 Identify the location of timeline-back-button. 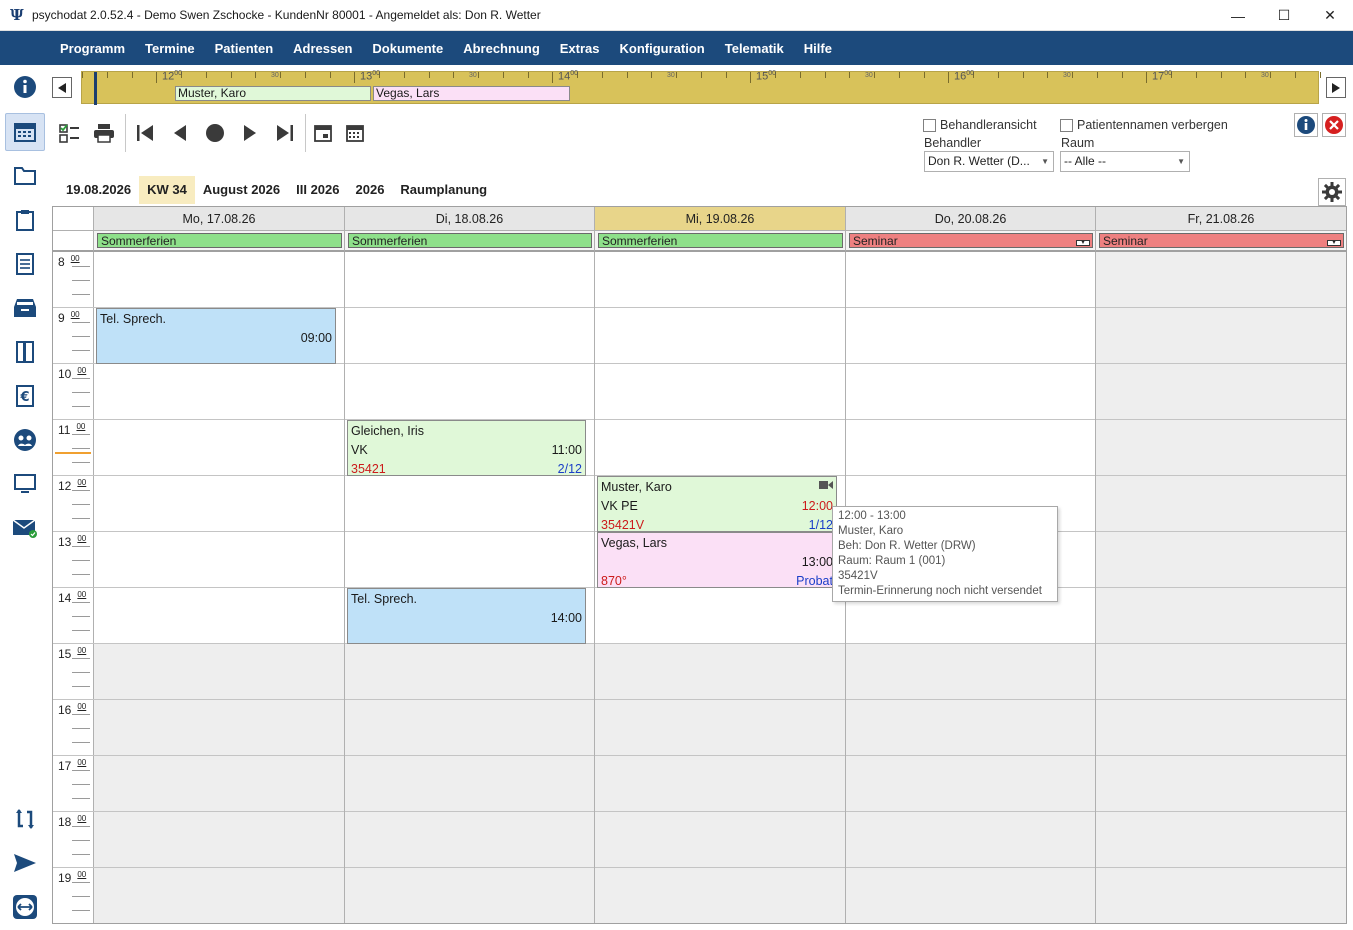
(62, 87).